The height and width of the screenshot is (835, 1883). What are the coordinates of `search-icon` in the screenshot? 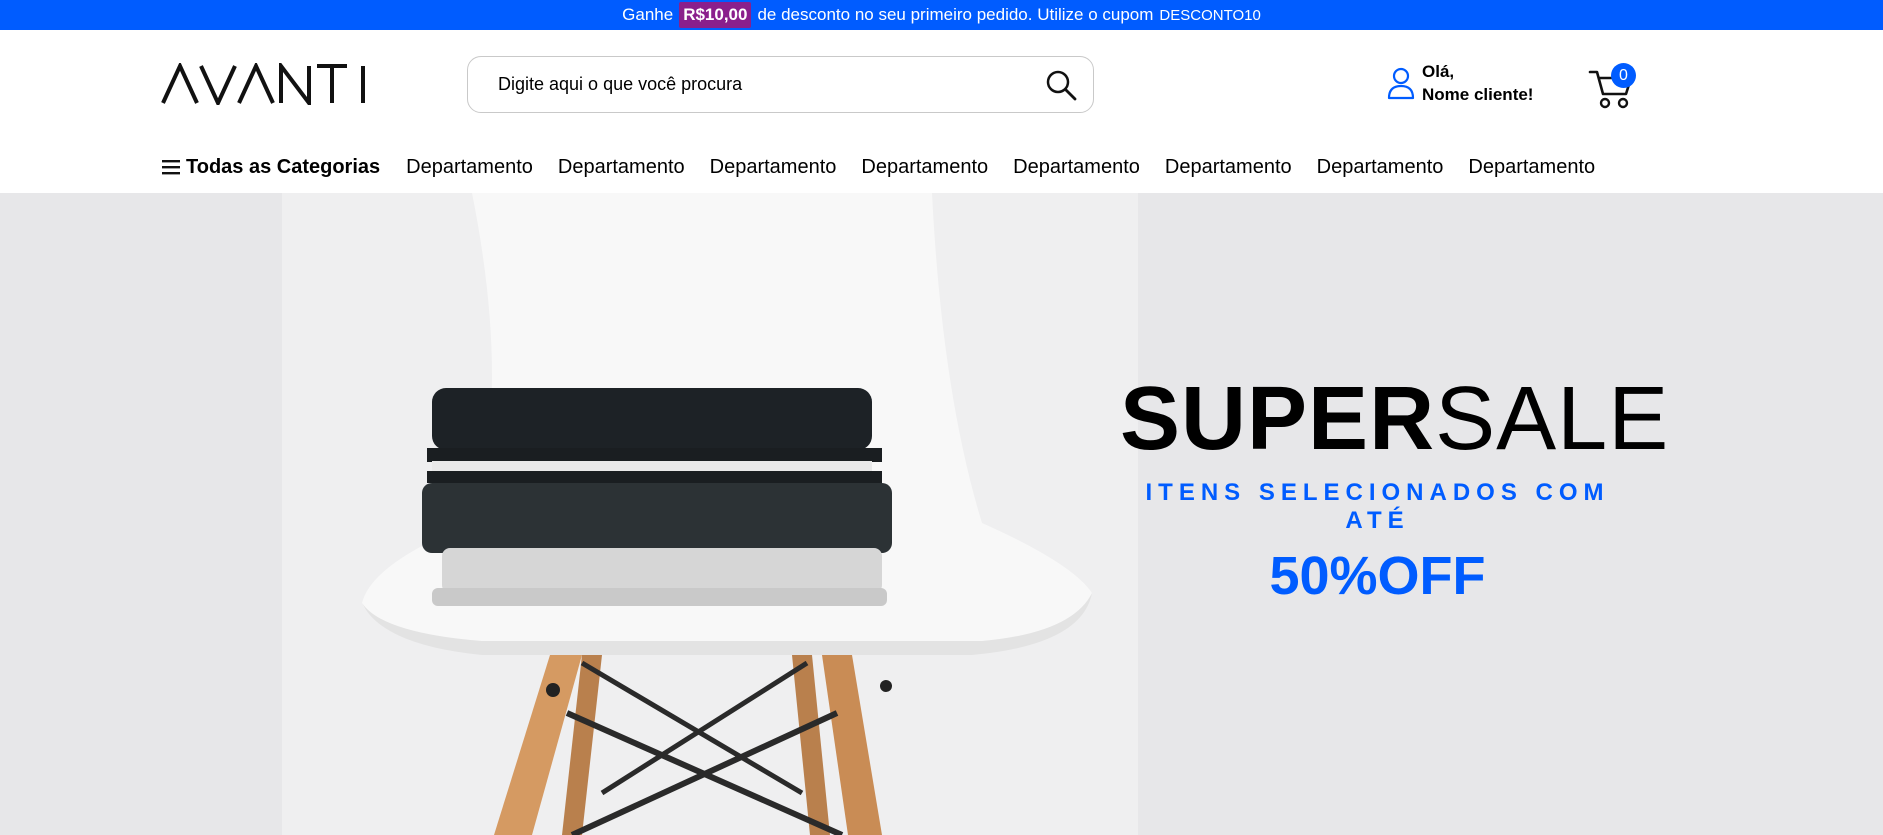 It's located at (1061, 85).